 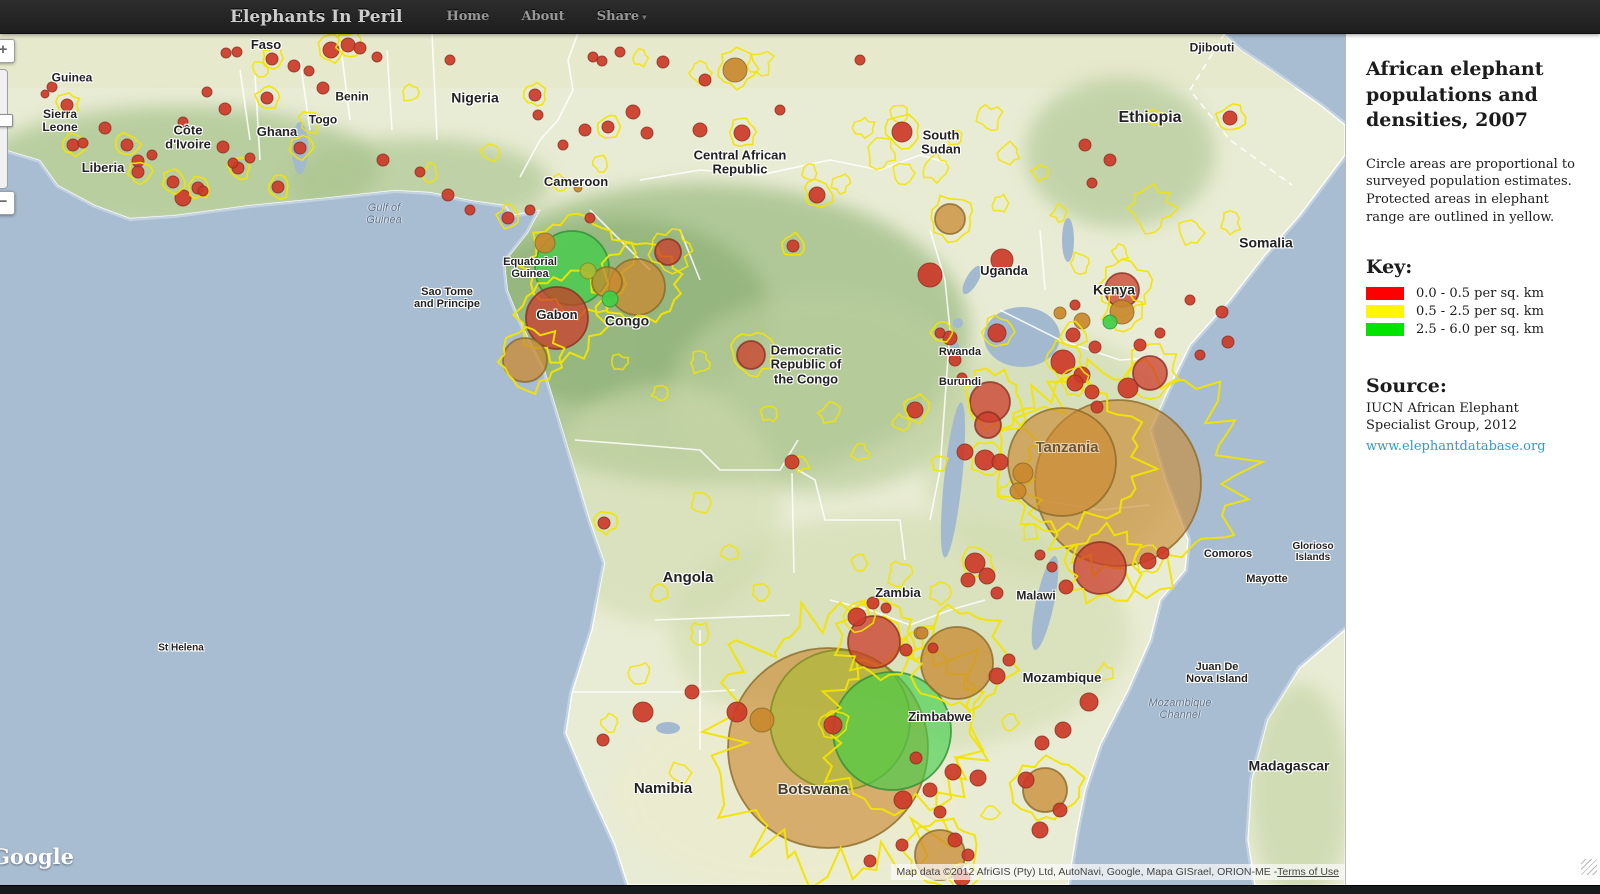 What do you see at coordinates (7, 51) in the screenshot?
I see `zoom-in-button: +` at bounding box center [7, 51].